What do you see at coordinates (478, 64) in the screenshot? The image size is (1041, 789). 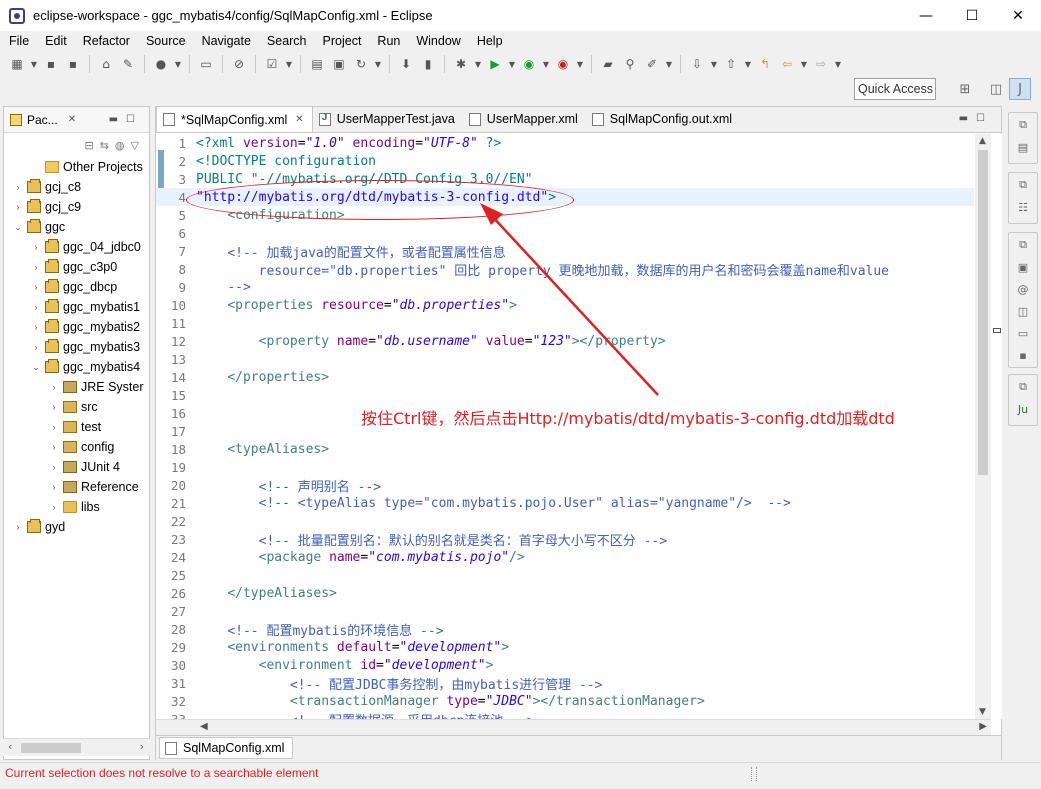 I see `debug-dropdown-icon: ▼` at bounding box center [478, 64].